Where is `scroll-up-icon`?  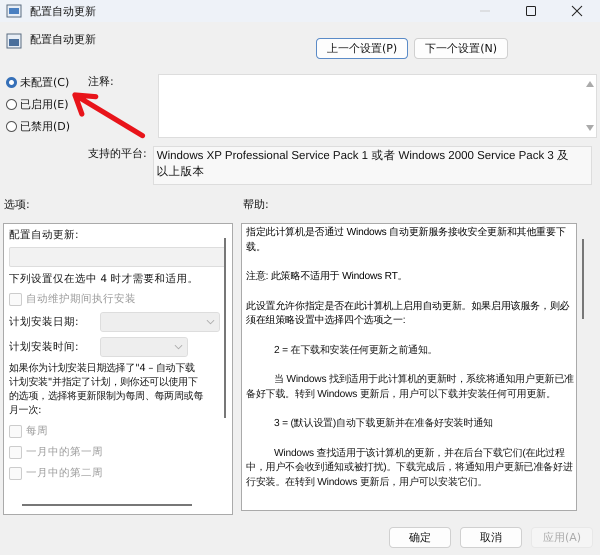
scroll-up-icon is located at coordinates (590, 84).